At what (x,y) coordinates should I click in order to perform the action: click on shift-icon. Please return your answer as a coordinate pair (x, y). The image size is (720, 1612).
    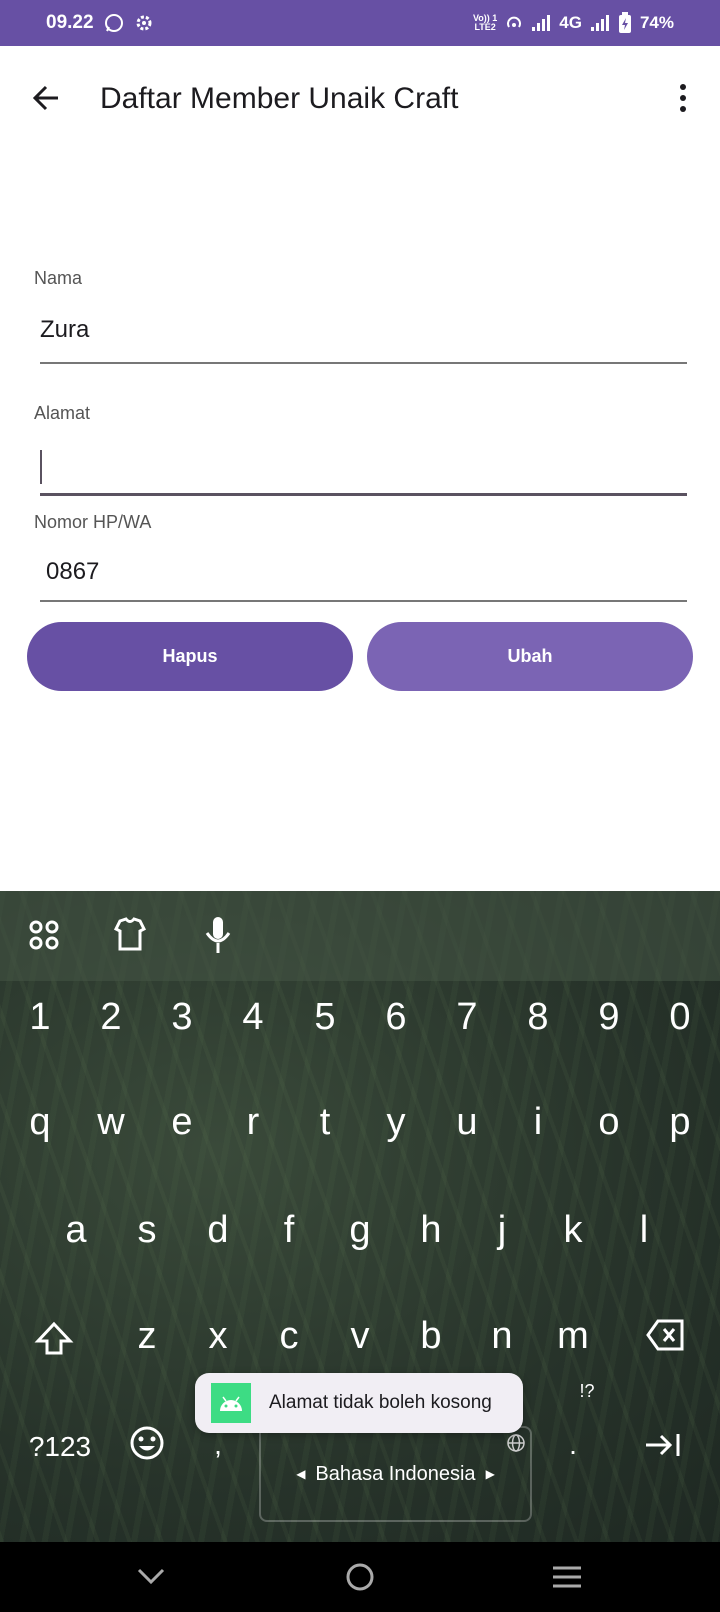
    Looking at the image, I should click on (54, 1339).